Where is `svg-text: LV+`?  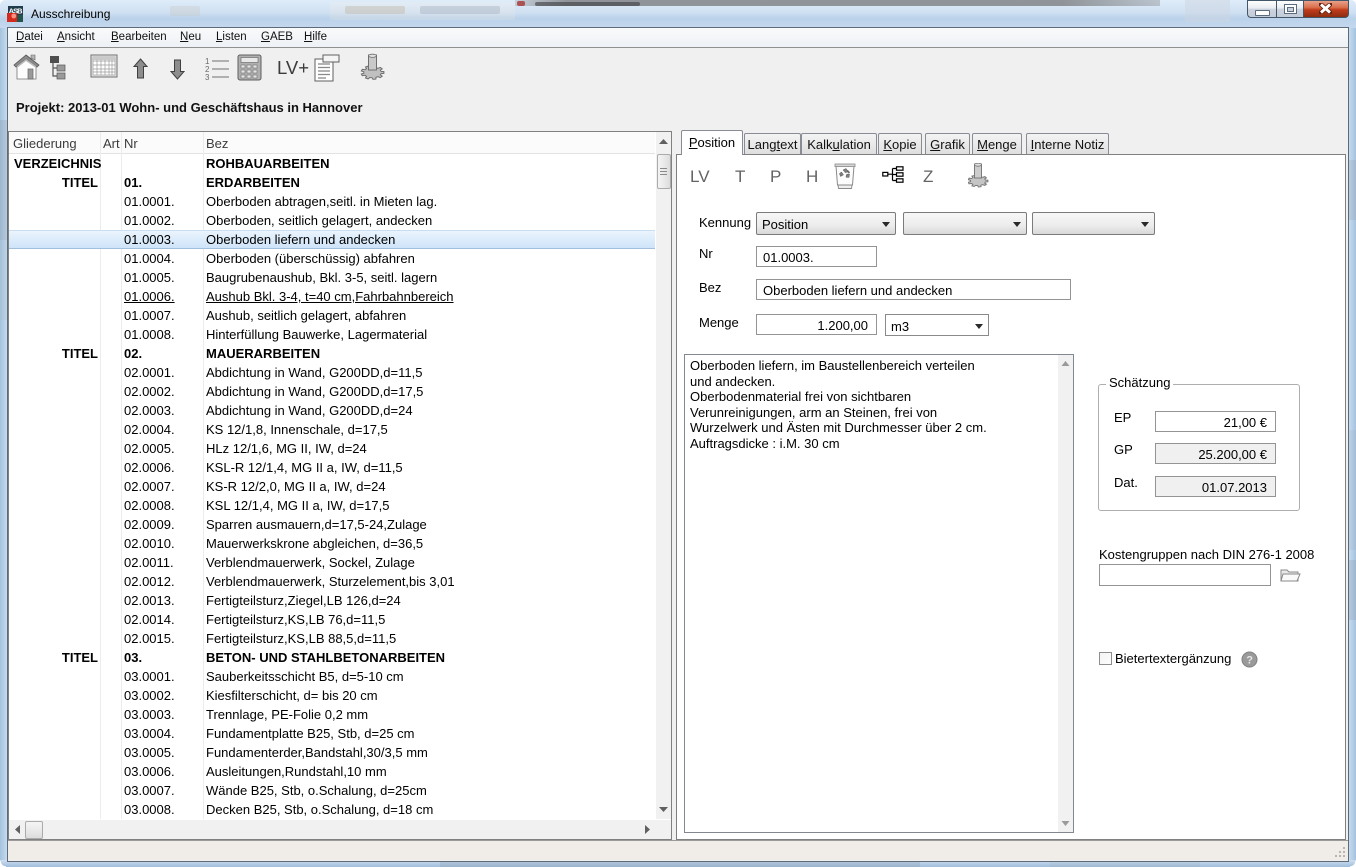
svg-text: LV+ is located at coordinates (293, 67).